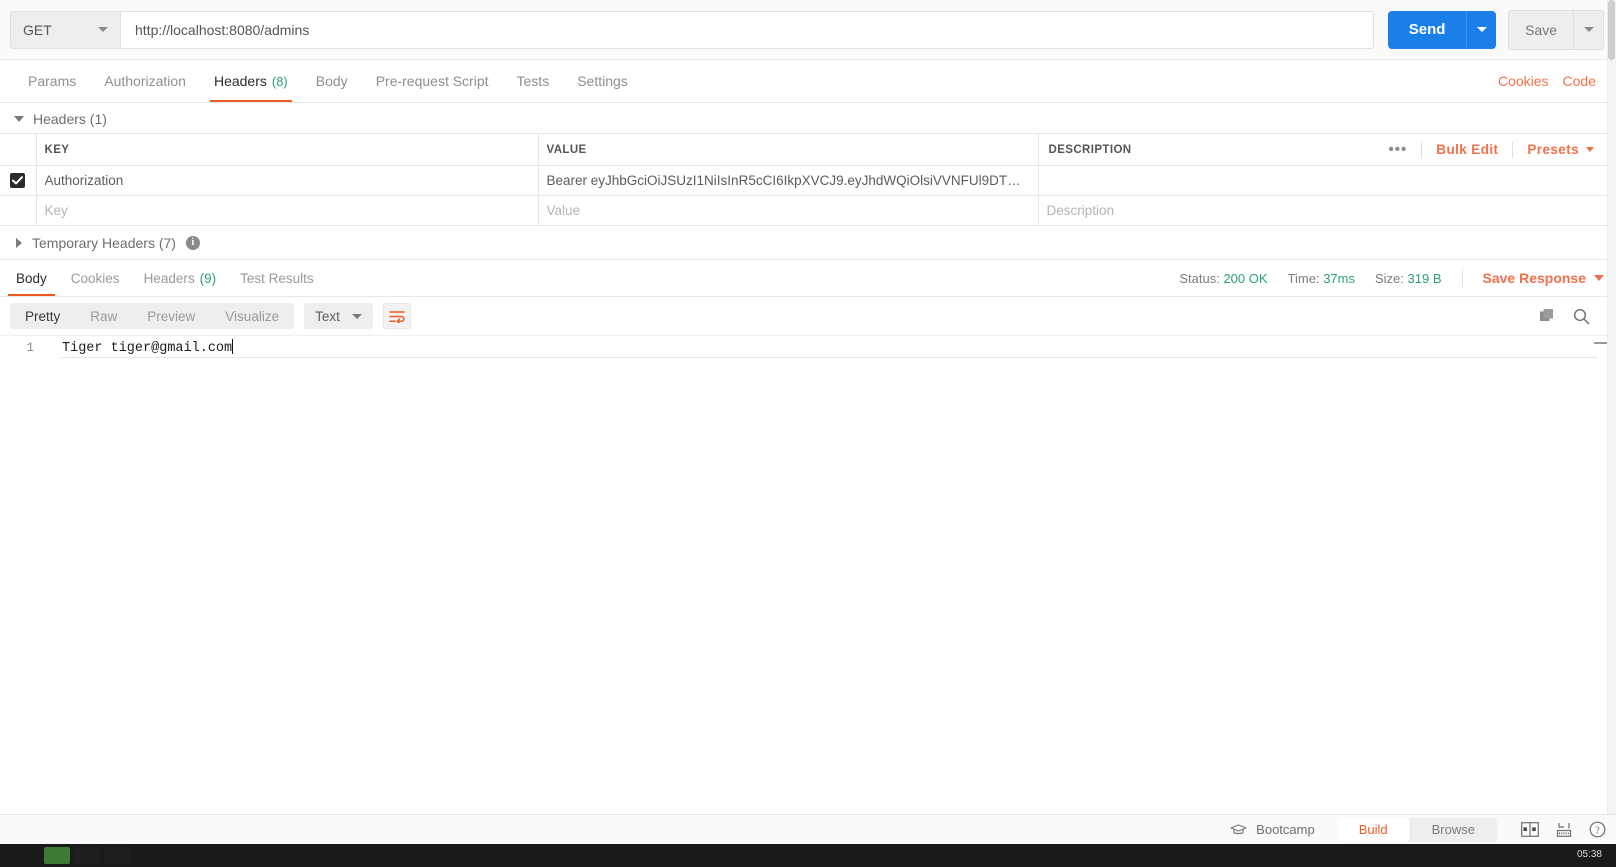 This screenshot has width=1616, height=867. What do you see at coordinates (171, 316) in the screenshot?
I see `view-preview-button: Preview` at bounding box center [171, 316].